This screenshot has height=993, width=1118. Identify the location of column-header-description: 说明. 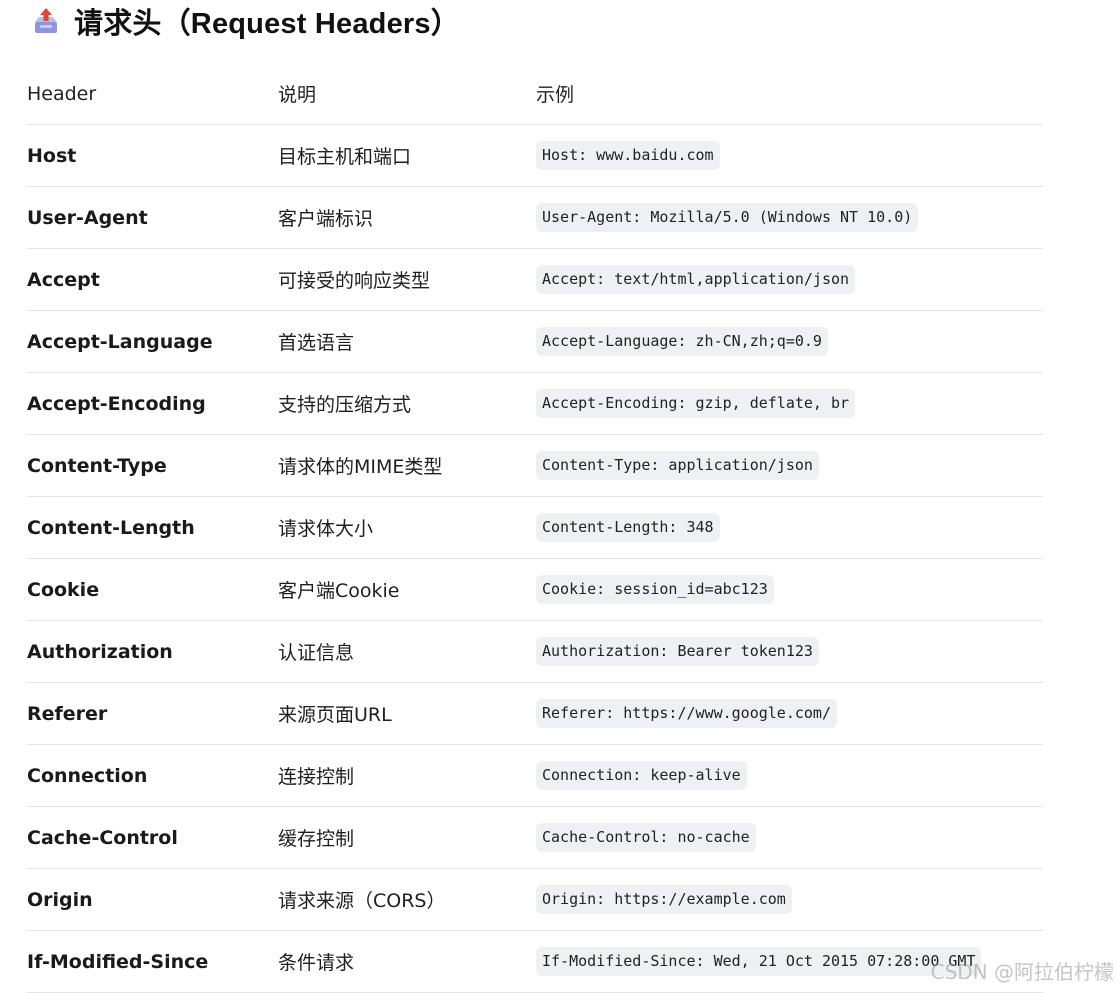
(297, 95).